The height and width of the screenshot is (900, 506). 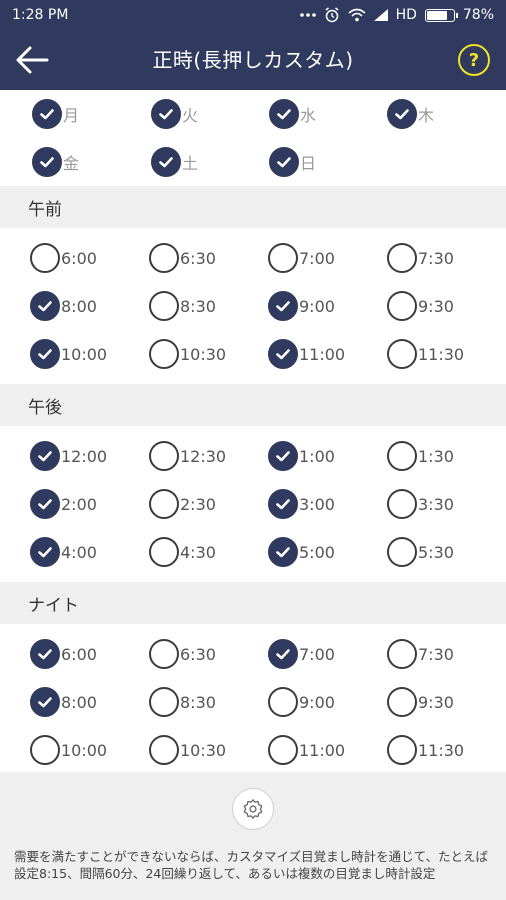 I want to click on time-checkbox: 4:30, so click(x=182, y=552).